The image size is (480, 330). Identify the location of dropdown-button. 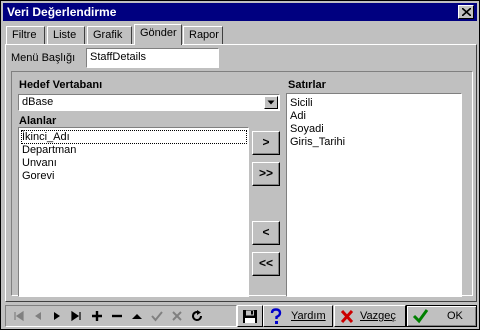
(271, 102).